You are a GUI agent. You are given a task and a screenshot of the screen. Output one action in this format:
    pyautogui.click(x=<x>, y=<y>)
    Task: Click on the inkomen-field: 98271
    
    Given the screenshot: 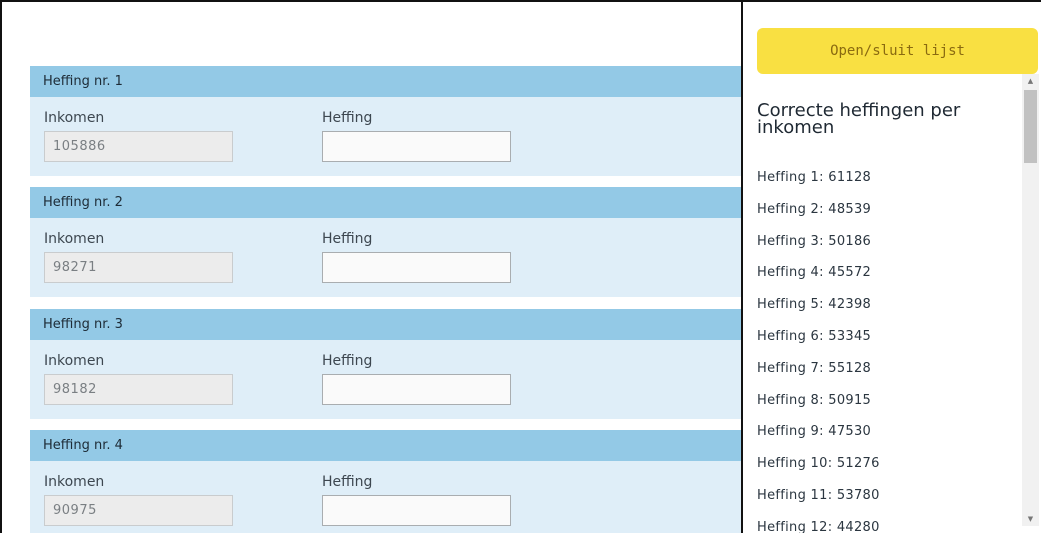 What is the action you would take?
    pyautogui.click(x=138, y=267)
    